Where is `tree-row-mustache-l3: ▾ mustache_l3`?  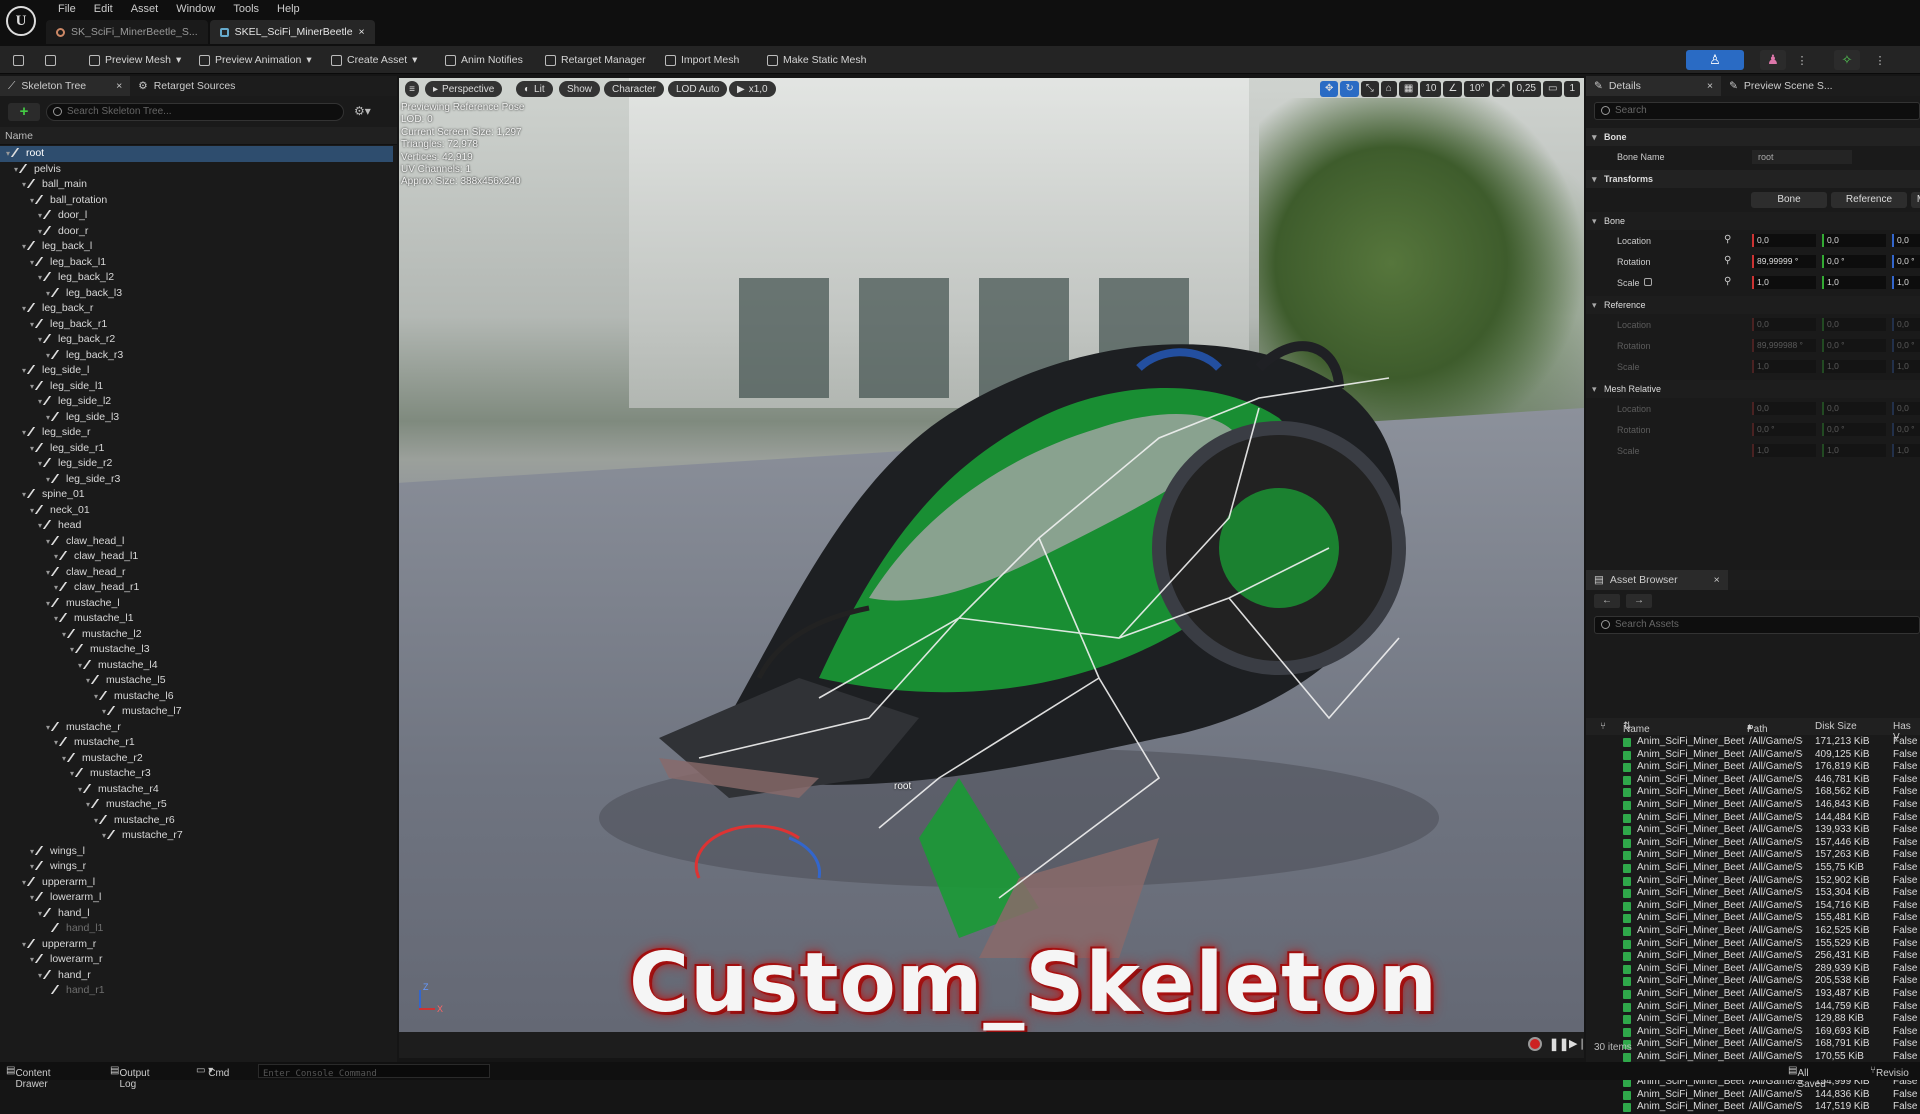 tree-row-mustache-l3: ▾ mustache_l3 is located at coordinates (196, 650).